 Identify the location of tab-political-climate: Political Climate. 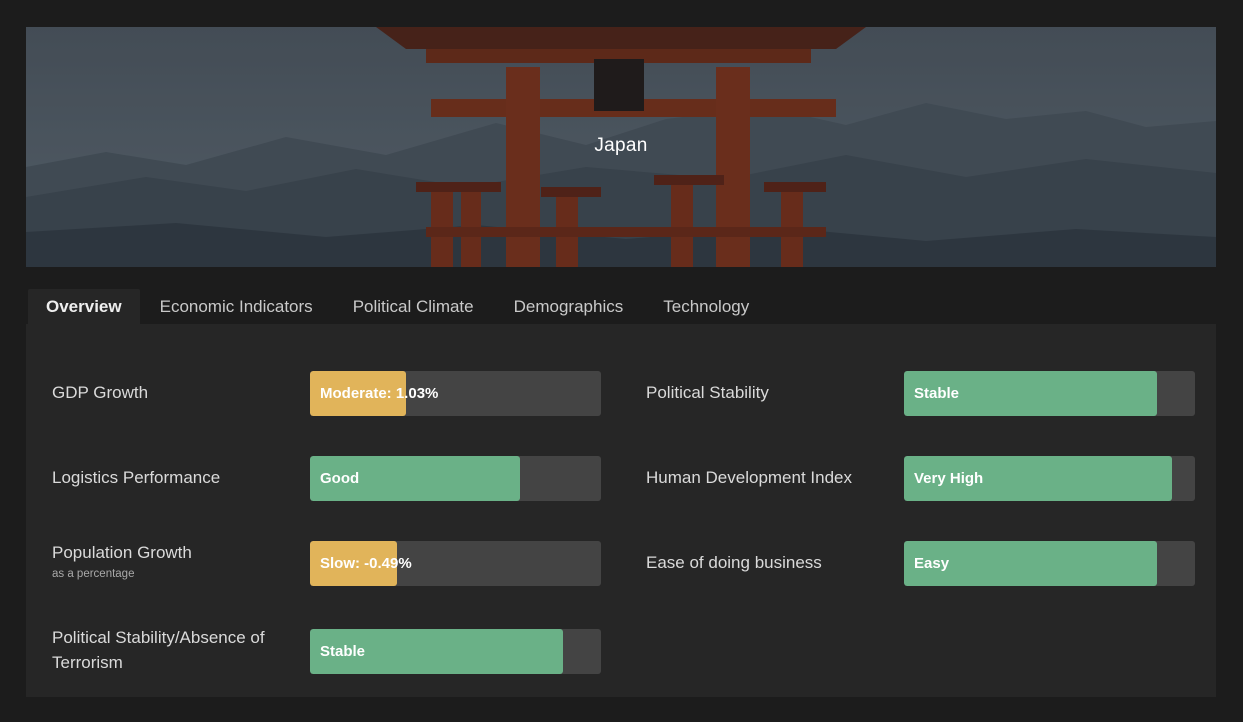
(413, 307).